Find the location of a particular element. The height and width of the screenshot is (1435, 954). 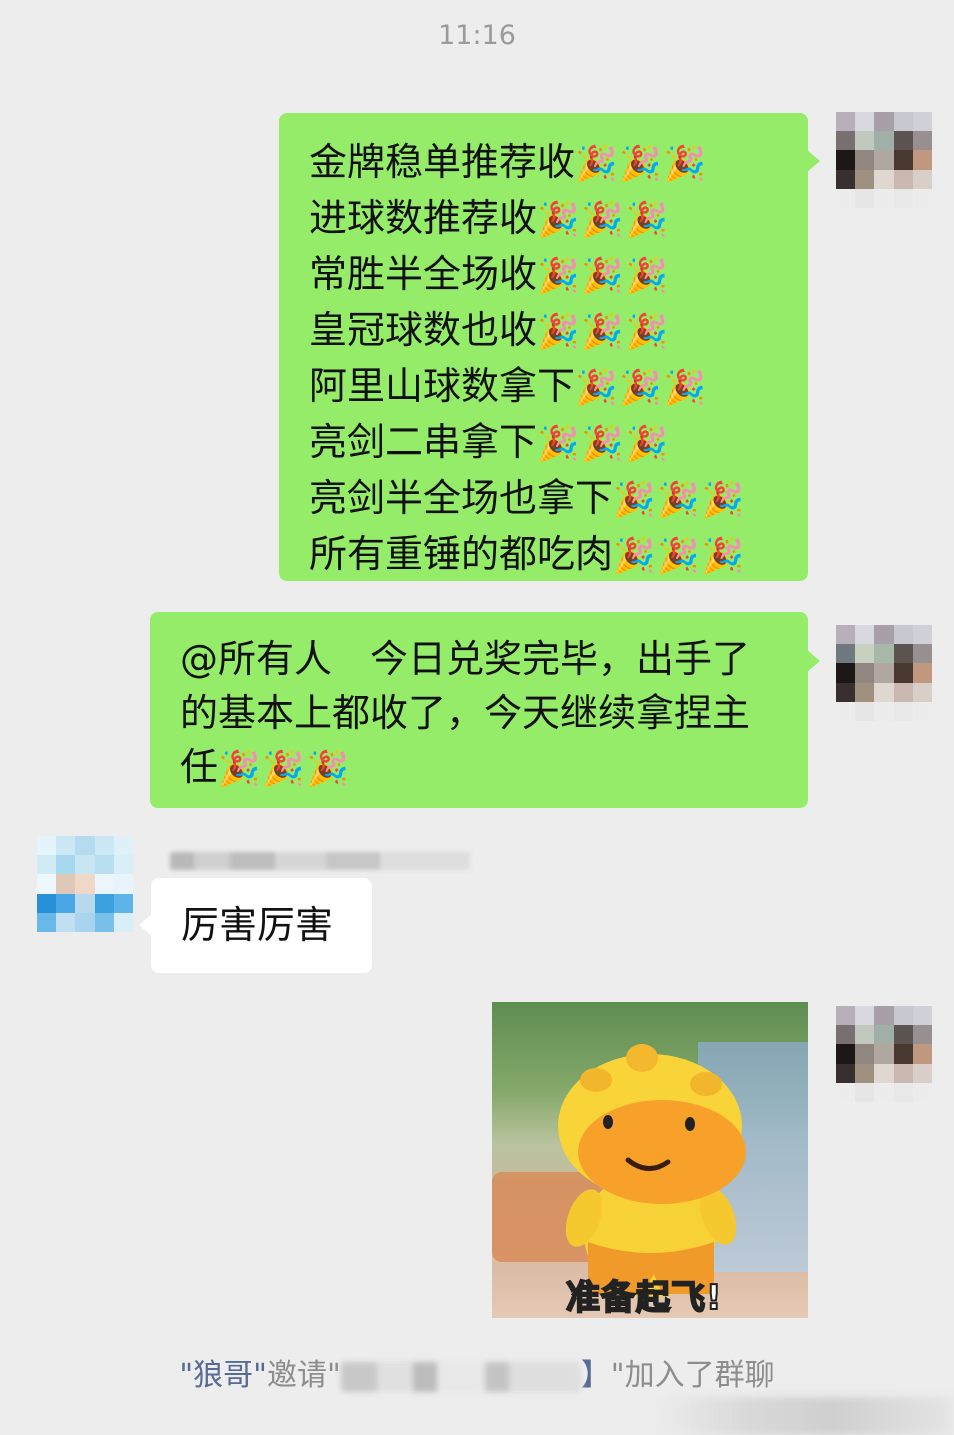

message-line: 亮剑二串拿下🎉🎉🎉 is located at coordinates (490, 442).